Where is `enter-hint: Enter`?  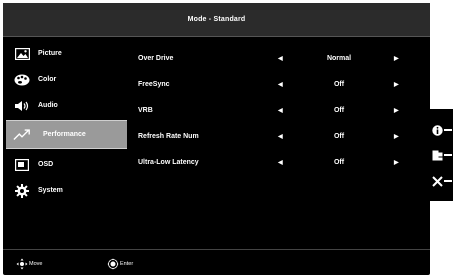 enter-hint: Enter is located at coordinates (120, 264).